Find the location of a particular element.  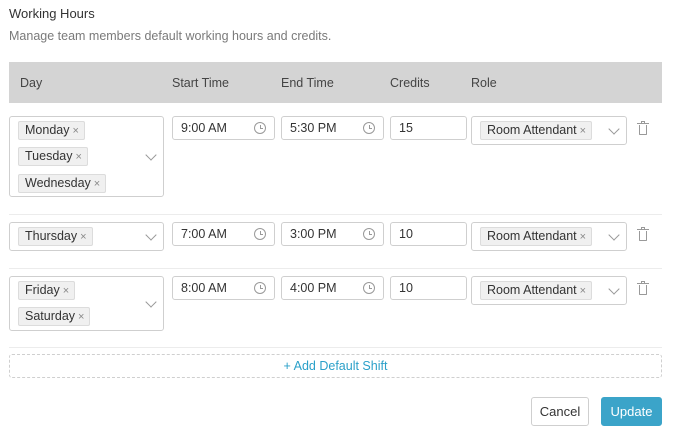

day-multiselect: Monday × Tuesday × Wednesday × is located at coordinates (86, 156).